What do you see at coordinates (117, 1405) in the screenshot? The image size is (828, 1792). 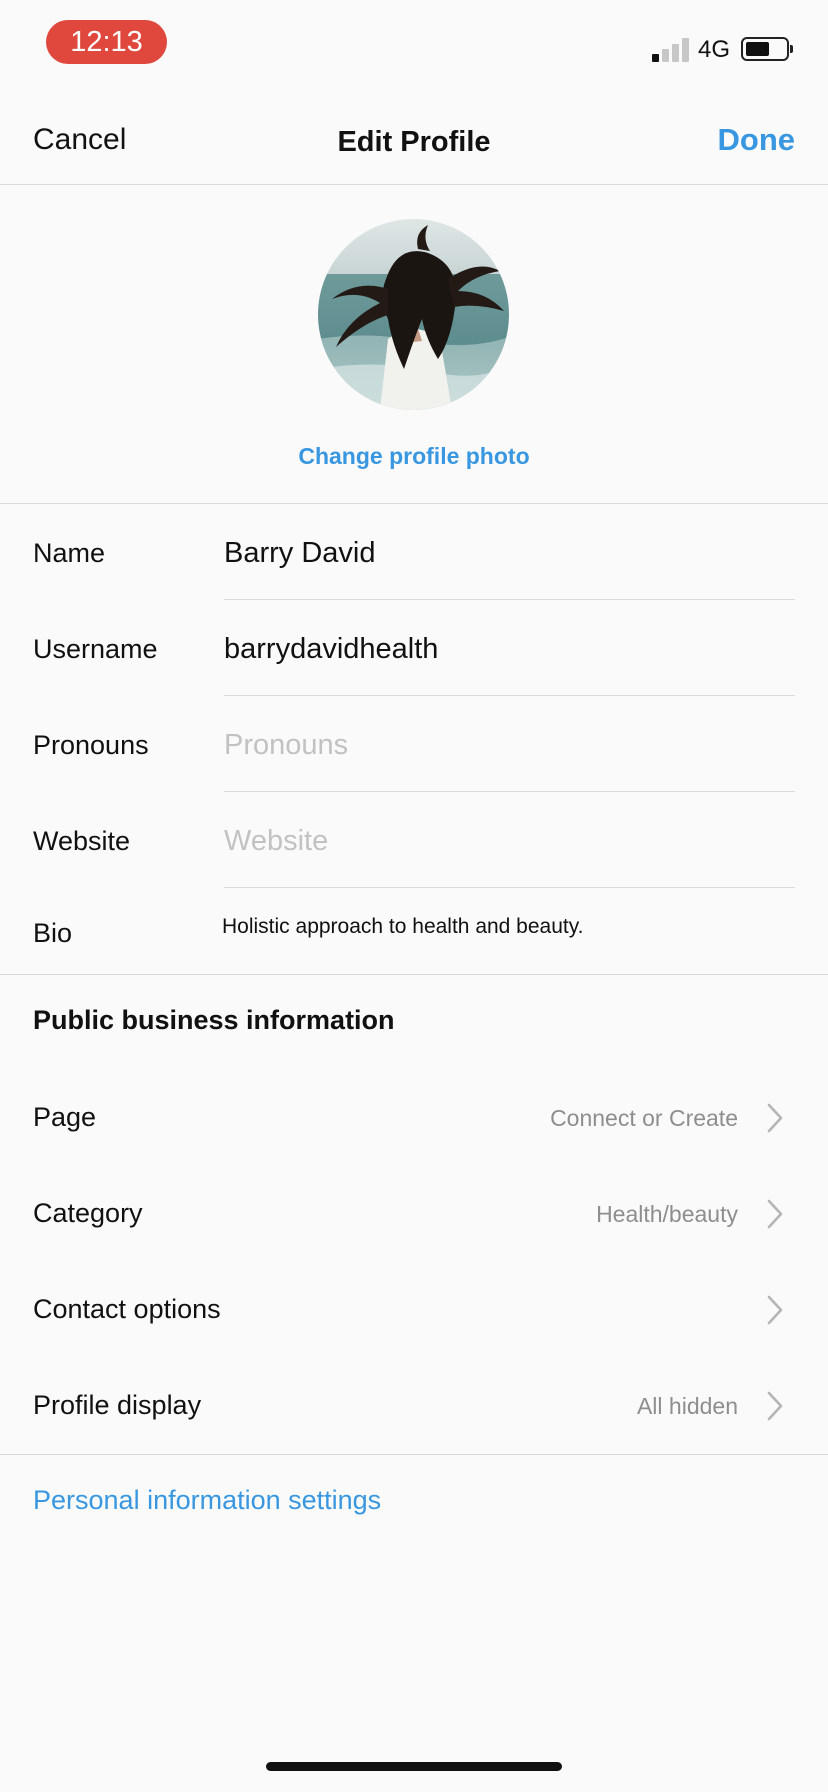 I see `profile-display-row-label: Profile display` at bounding box center [117, 1405].